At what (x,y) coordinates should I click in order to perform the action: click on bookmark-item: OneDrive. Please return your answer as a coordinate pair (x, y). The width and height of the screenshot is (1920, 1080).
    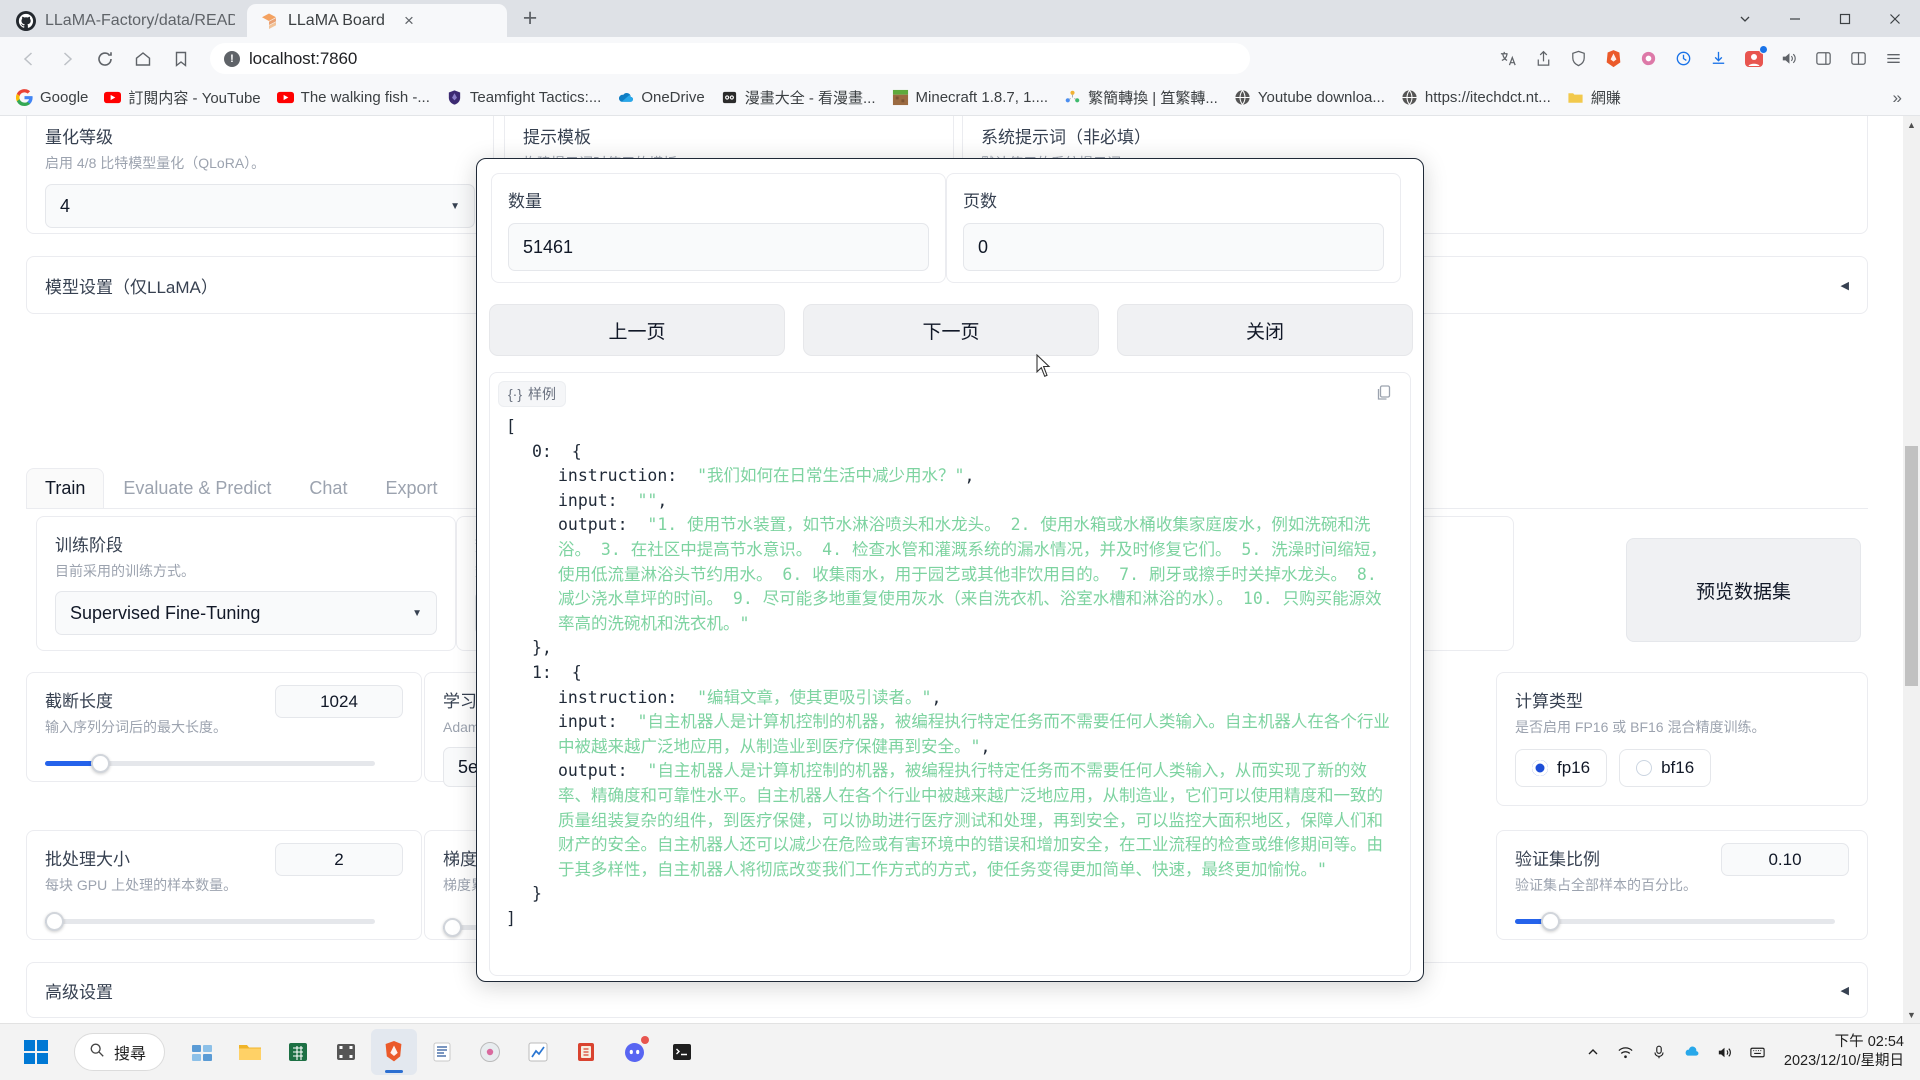
    Looking at the image, I should click on (660, 97).